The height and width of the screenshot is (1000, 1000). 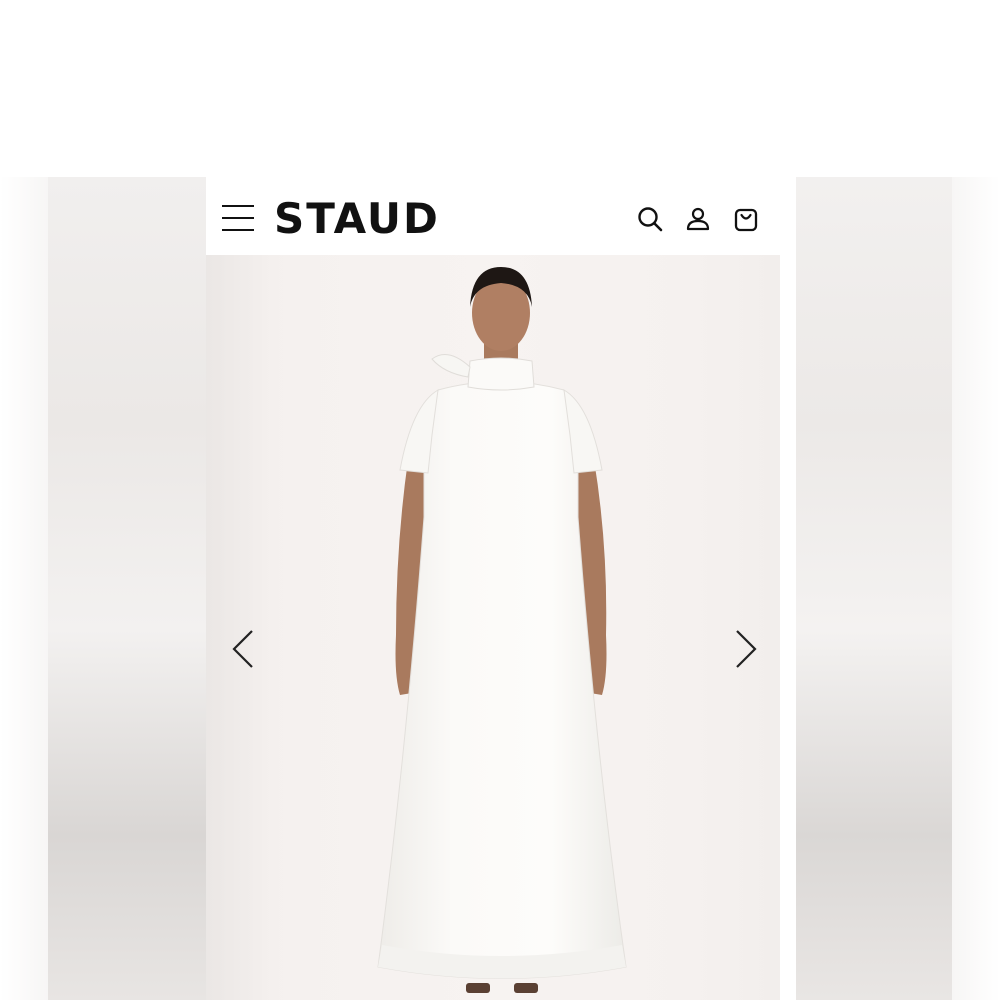 What do you see at coordinates (746, 219) in the screenshot?
I see `cart-icon` at bounding box center [746, 219].